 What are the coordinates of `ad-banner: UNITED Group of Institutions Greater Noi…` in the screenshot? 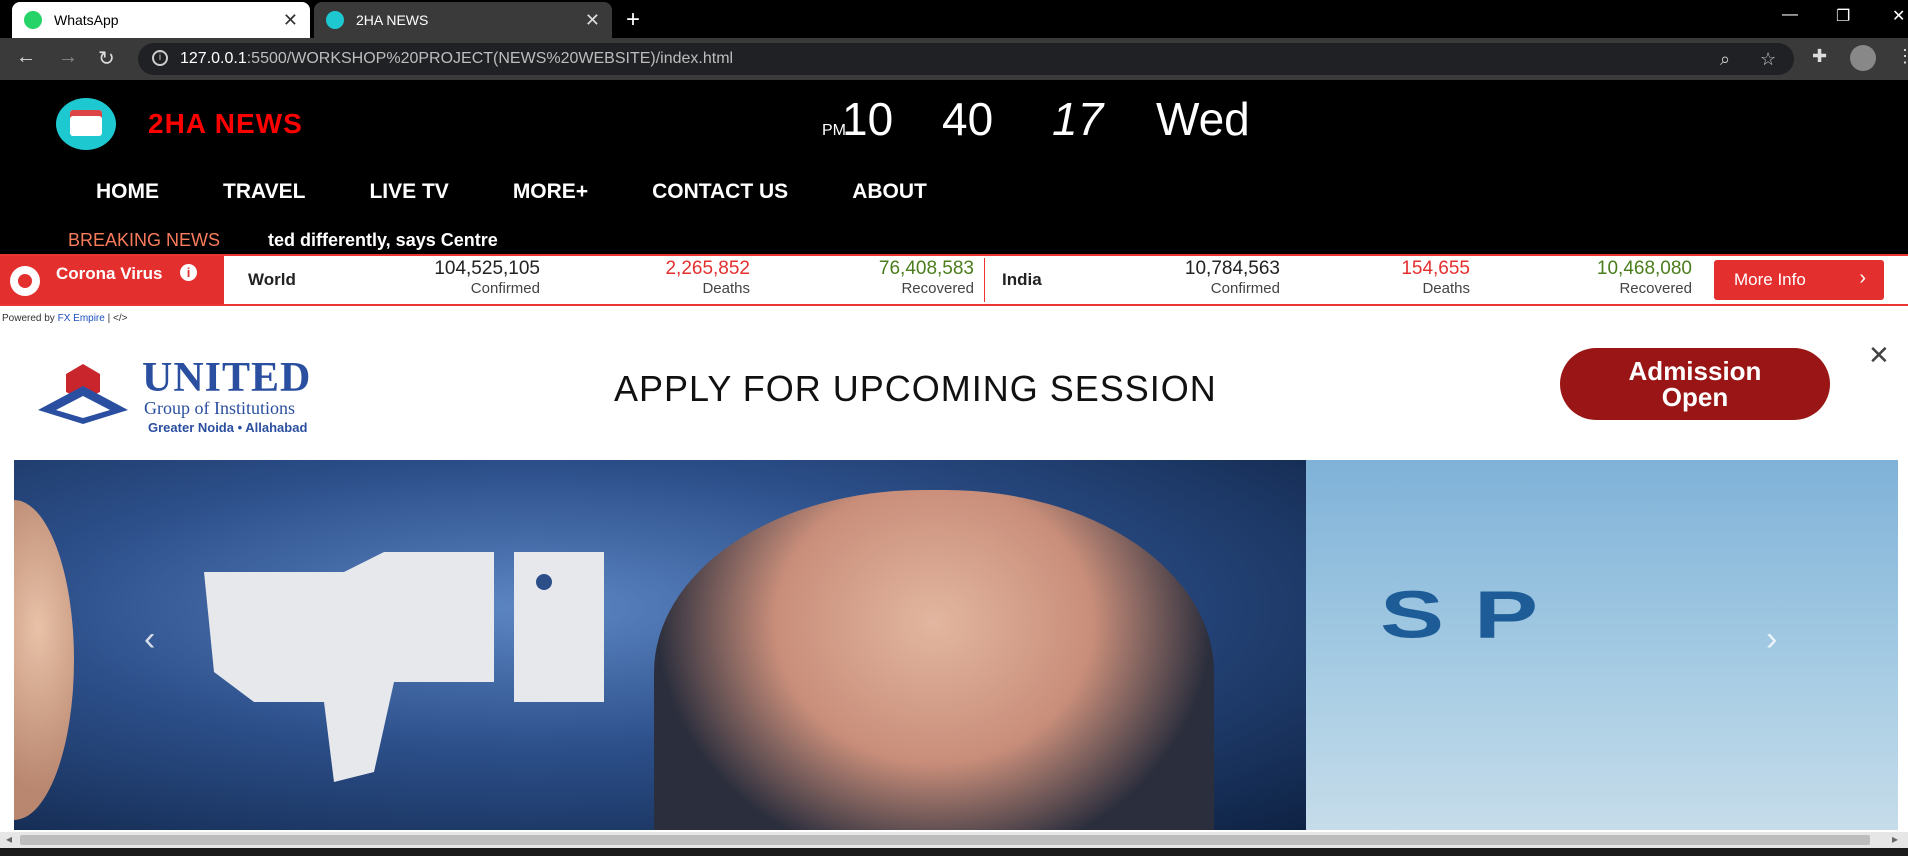 It's located at (954, 400).